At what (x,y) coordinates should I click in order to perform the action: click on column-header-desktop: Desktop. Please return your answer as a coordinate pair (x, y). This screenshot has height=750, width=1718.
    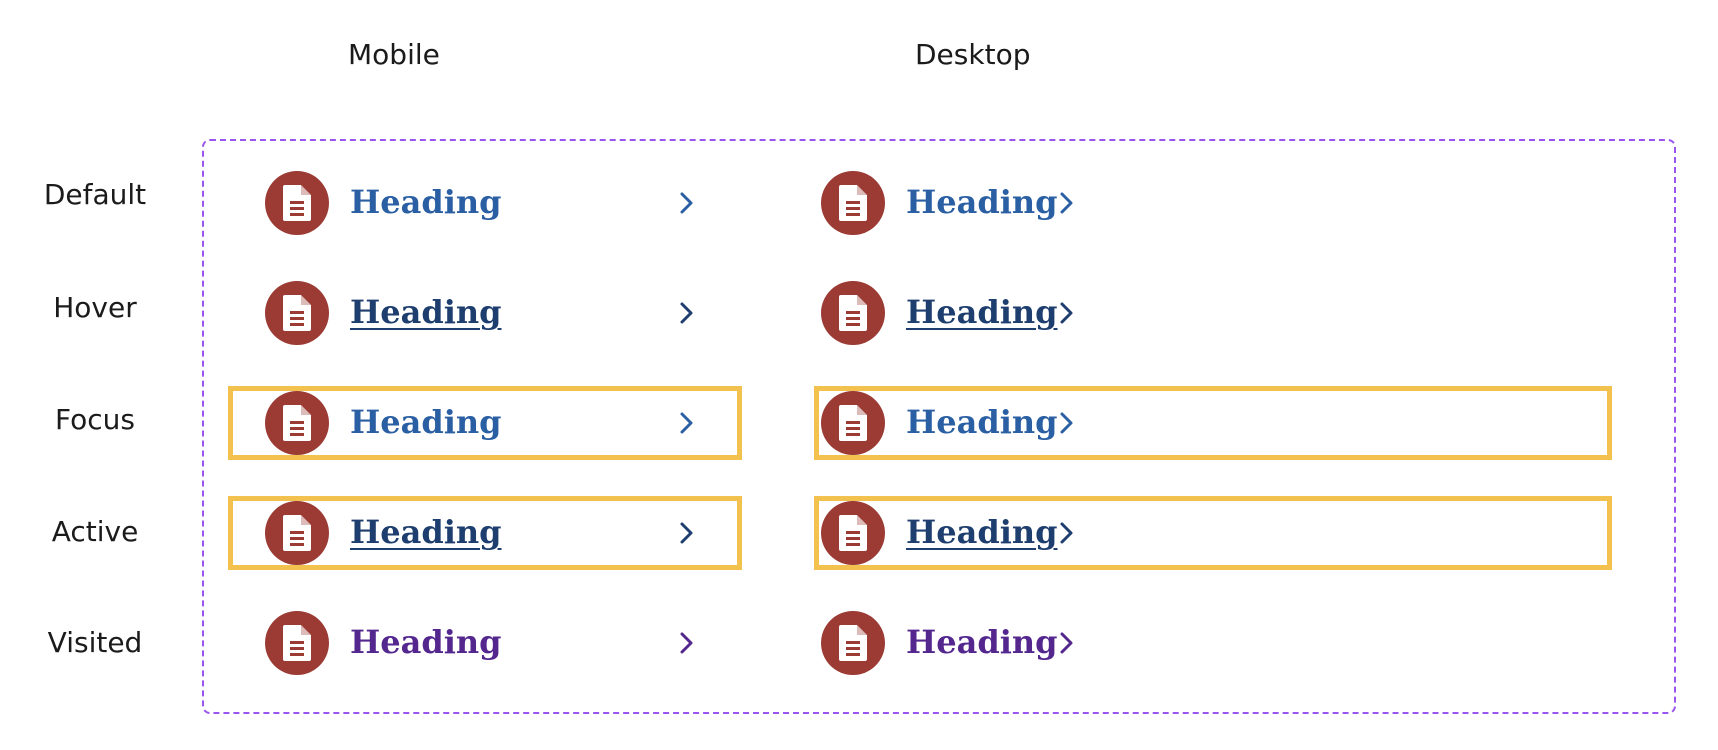
    Looking at the image, I should click on (973, 54).